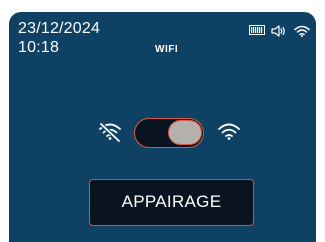 This screenshot has width=325, height=242. What do you see at coordinates (59, 28) in the screenshot?
I see `date-display: 23/12/2024` at bounding box center [59, 28].